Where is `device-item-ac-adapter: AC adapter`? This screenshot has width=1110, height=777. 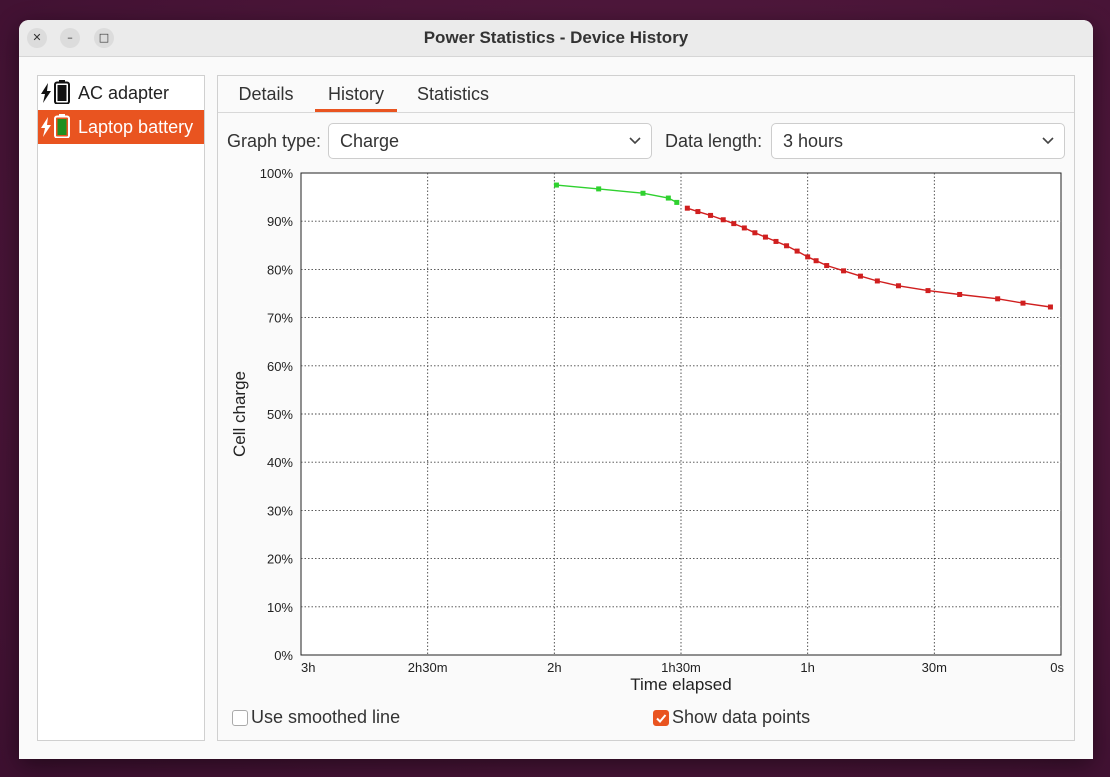
device-item-ac-adapter: AC adapter is located at coordinates (121, 93).